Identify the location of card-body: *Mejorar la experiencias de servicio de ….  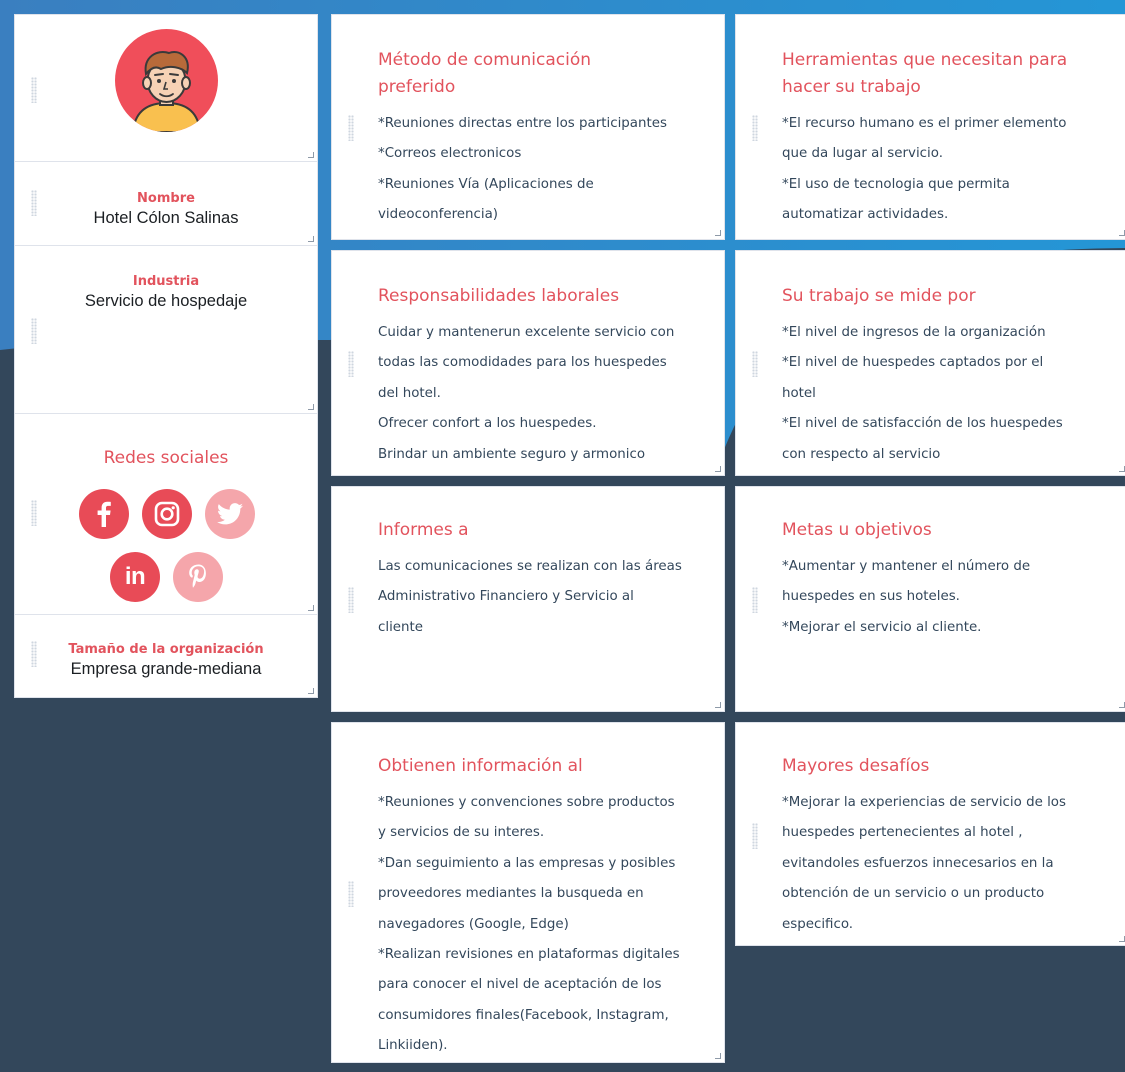
(948, 864).